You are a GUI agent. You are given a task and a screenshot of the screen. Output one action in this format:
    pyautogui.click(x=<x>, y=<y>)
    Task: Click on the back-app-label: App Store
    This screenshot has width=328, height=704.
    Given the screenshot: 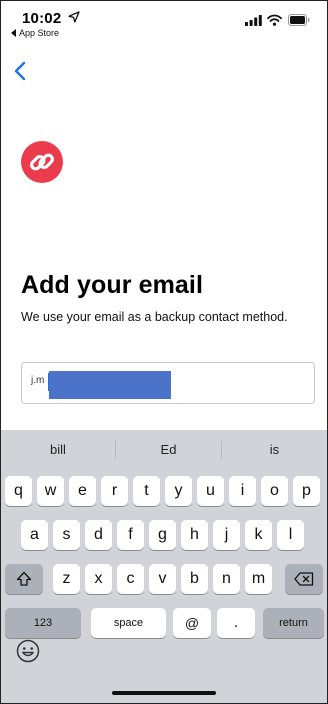 What is the action you would take?
    pyautogui.click(x=39, y=33)
    